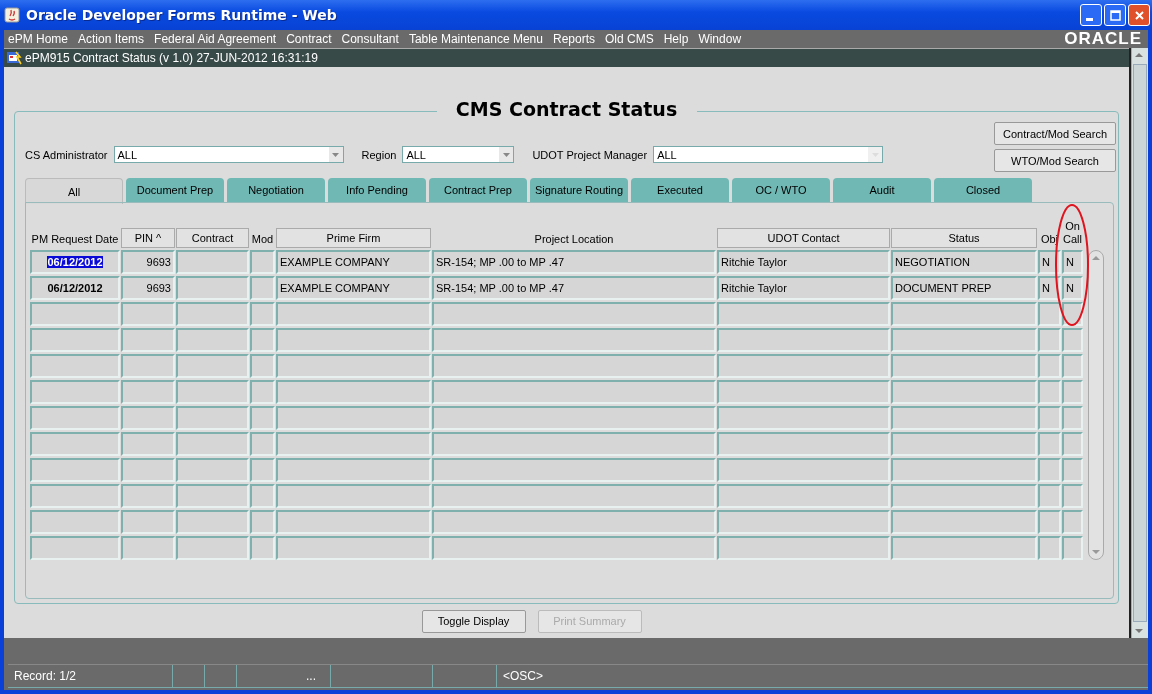 The image size is (1152, 694). I want to click on tab: OC / WTO, so click(781, 190).